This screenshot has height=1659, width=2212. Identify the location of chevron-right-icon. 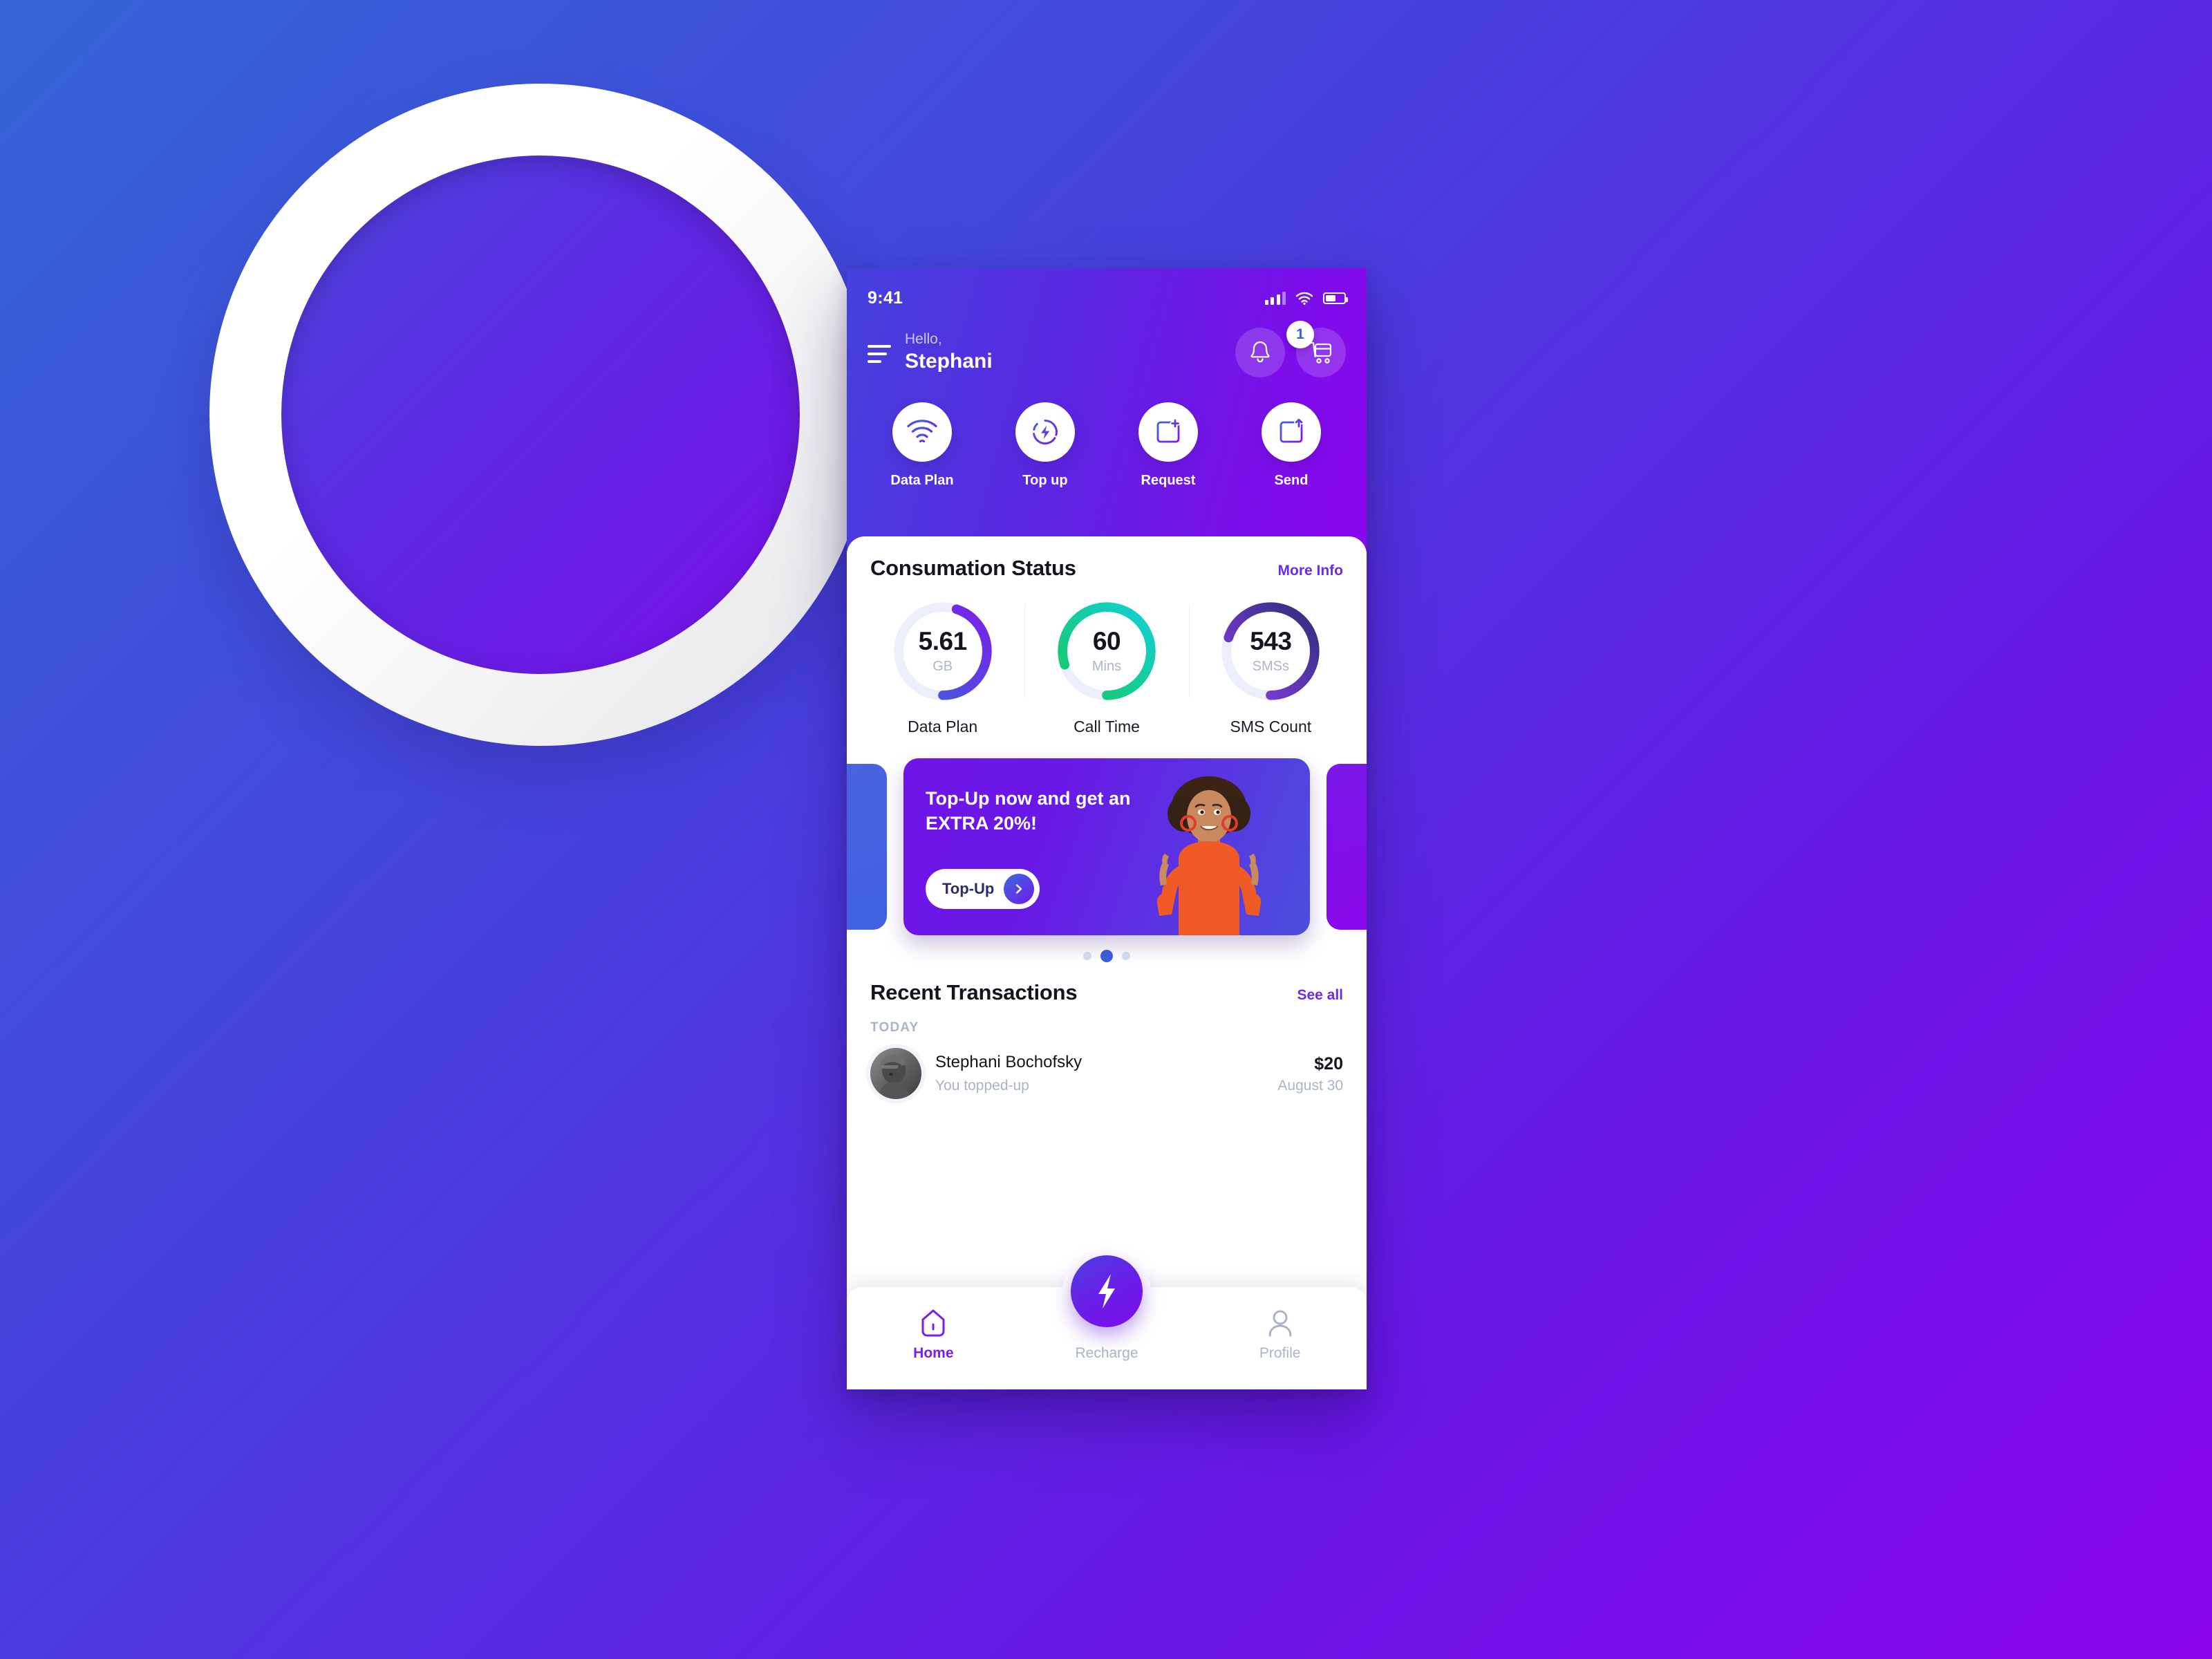
(1020, 889).